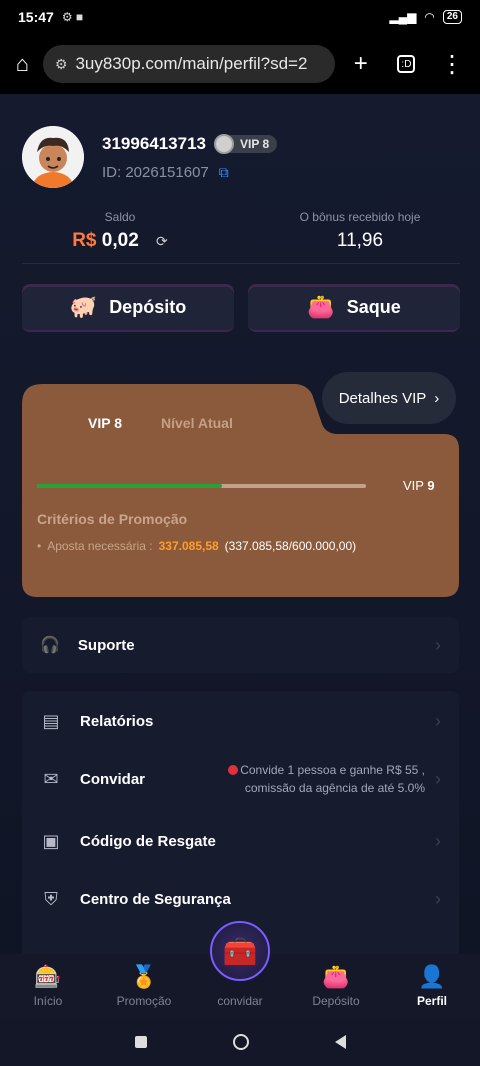 This screenshot has height=1066, width=480. What do you see at coordinates (360, 240) in the screenshot?
I see `bonus-value: 11,96` at bounding box center [360, 240].